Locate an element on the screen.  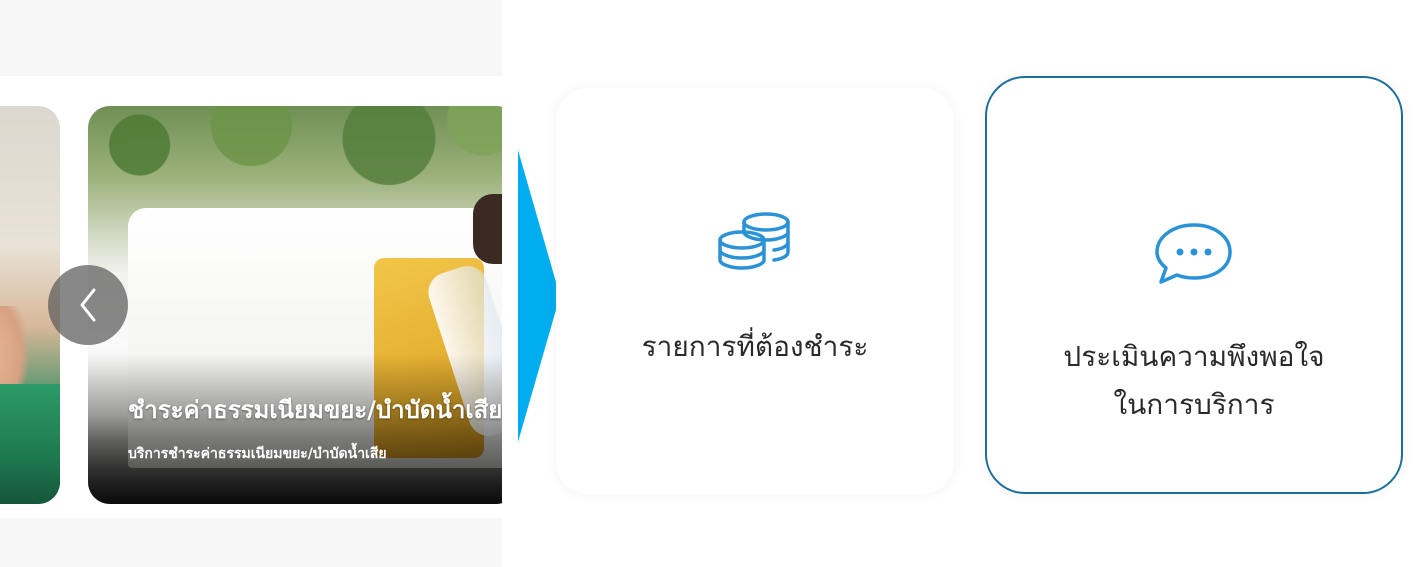
coins-stack-icon is located at coordinates (754, 241).